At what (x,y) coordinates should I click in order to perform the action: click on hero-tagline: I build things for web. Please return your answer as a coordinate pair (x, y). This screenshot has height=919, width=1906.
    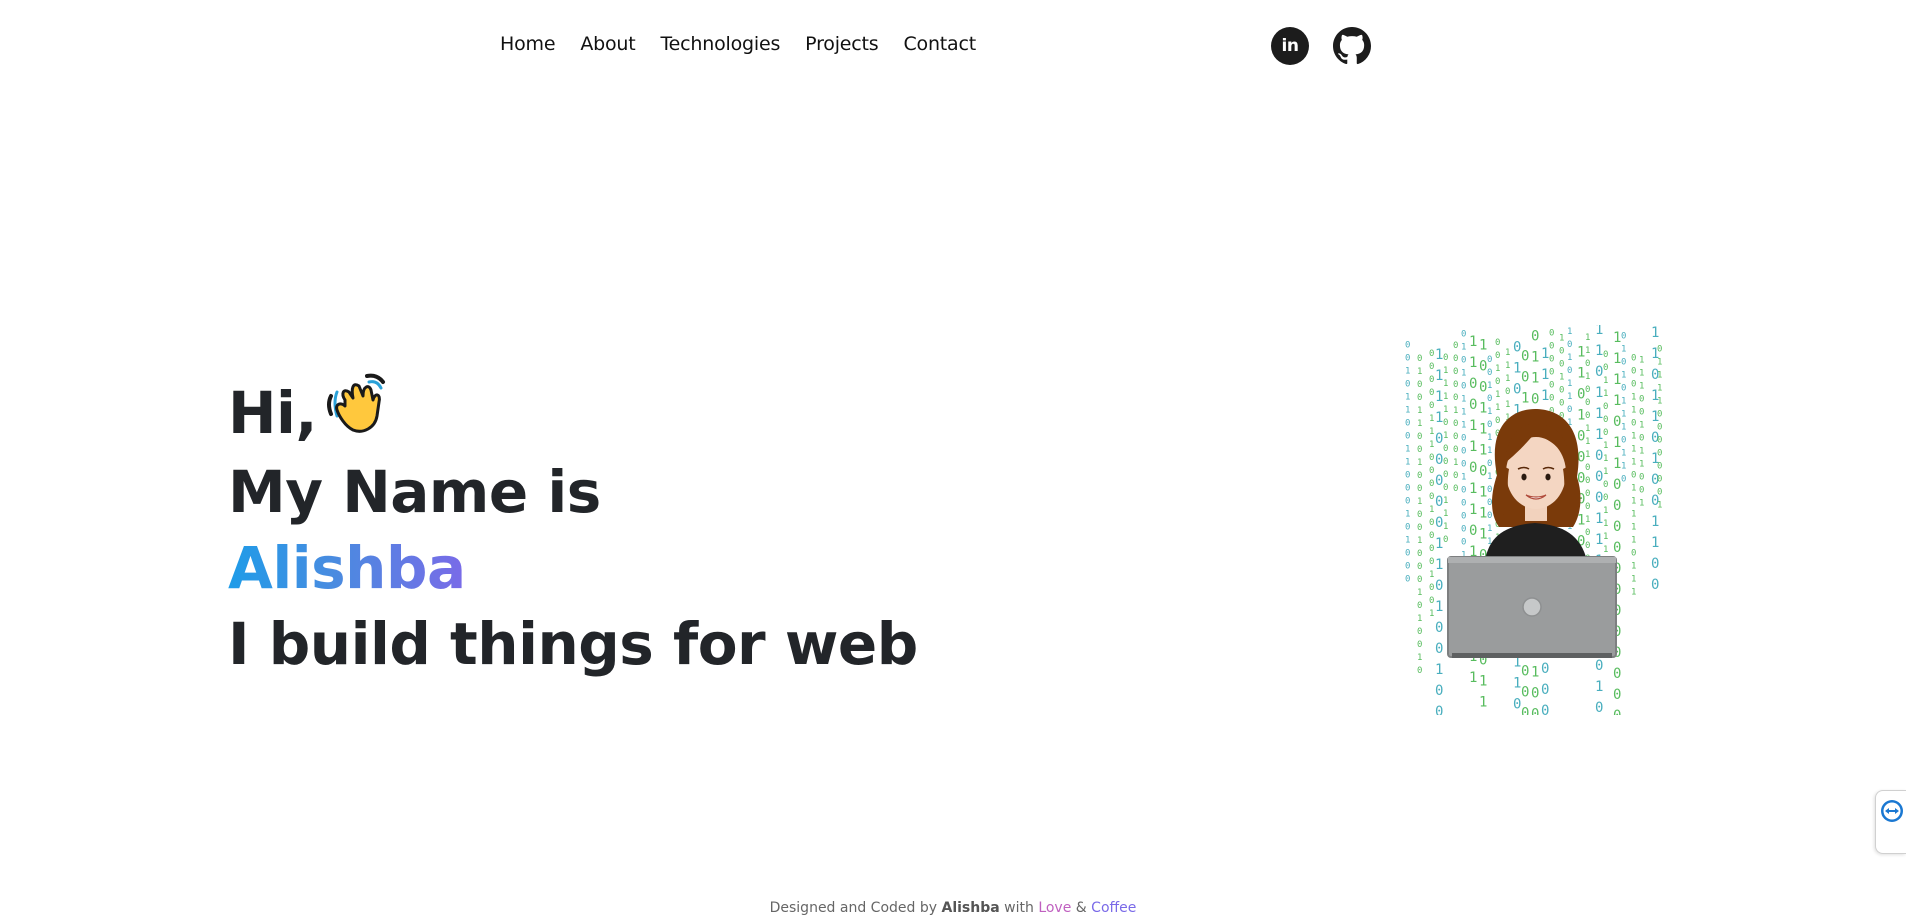
    Looking at the image, I should click on (573, 643).